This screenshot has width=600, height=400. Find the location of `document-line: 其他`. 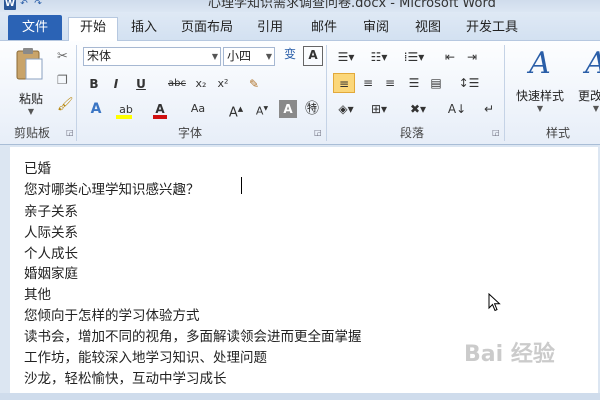

document-line: 其他 is located at coordinates (37, 295).